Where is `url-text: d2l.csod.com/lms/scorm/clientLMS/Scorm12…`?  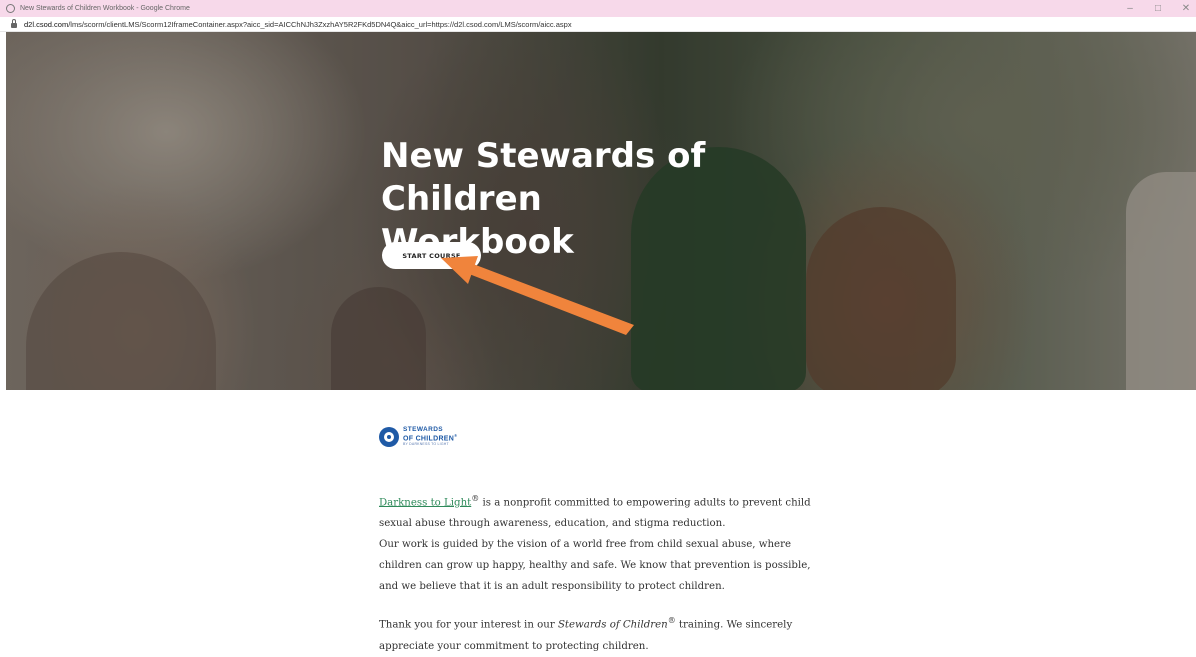 url-text: d2l.csod.com/lms/scorm/clientLMS/Scorm12… is located at coordinates (298, 24).